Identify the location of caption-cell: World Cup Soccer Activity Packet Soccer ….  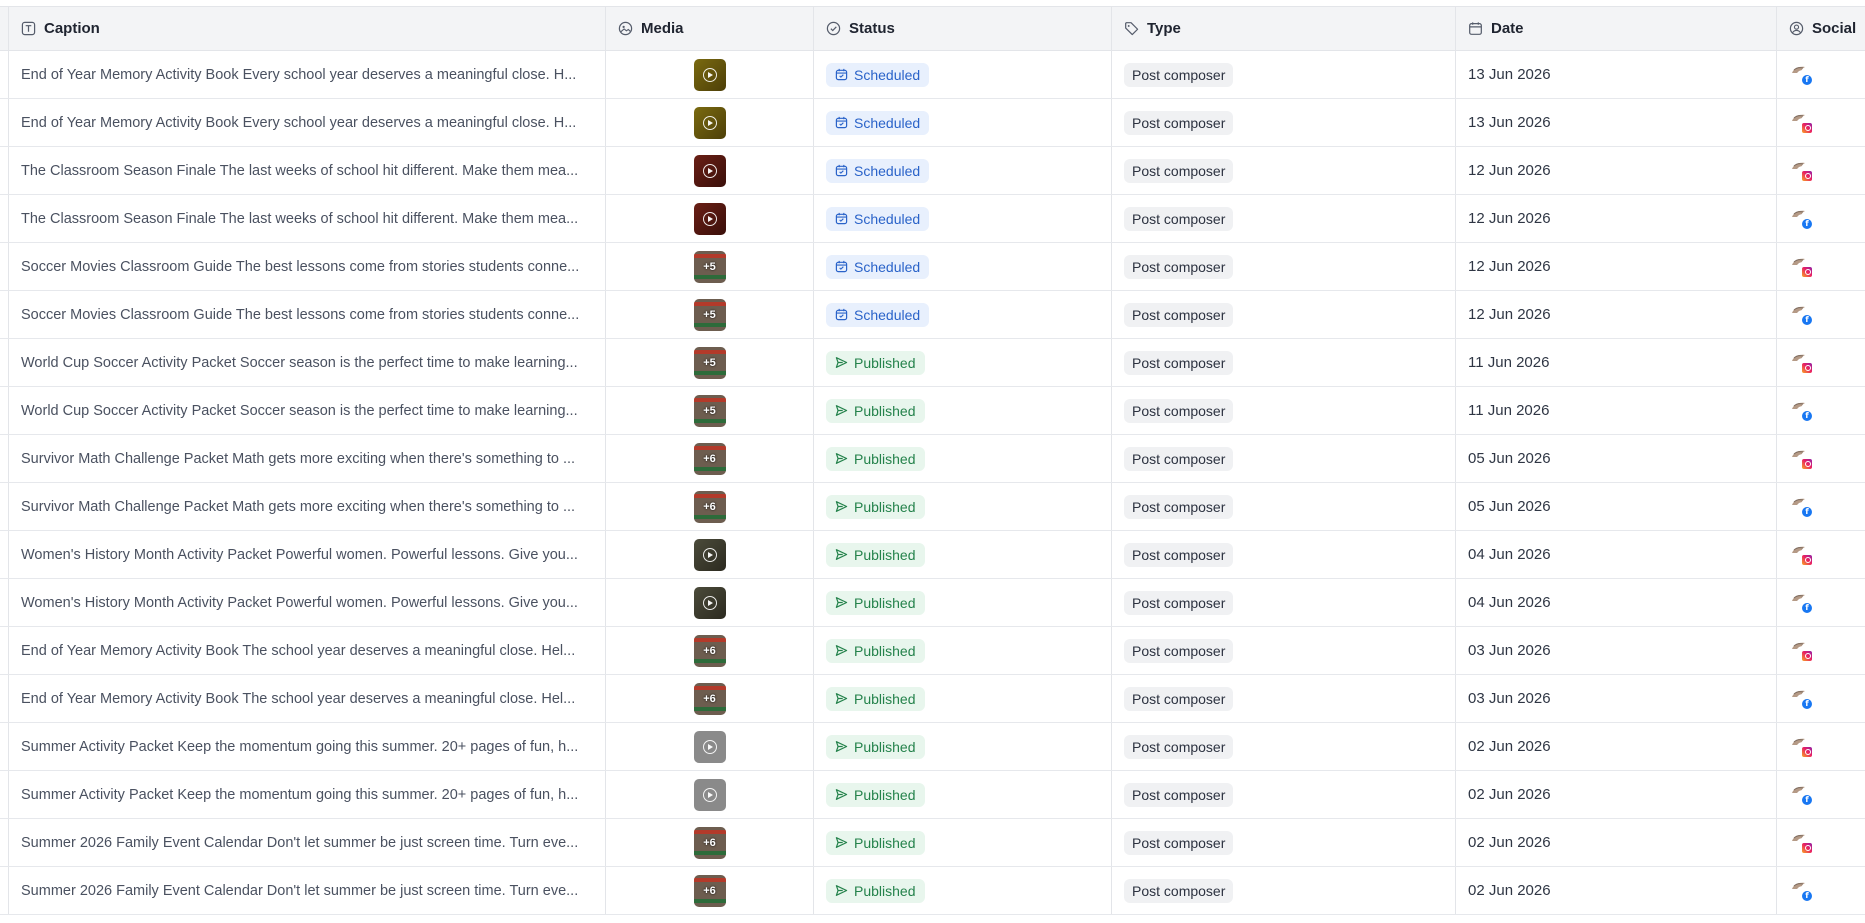
(307, 362).